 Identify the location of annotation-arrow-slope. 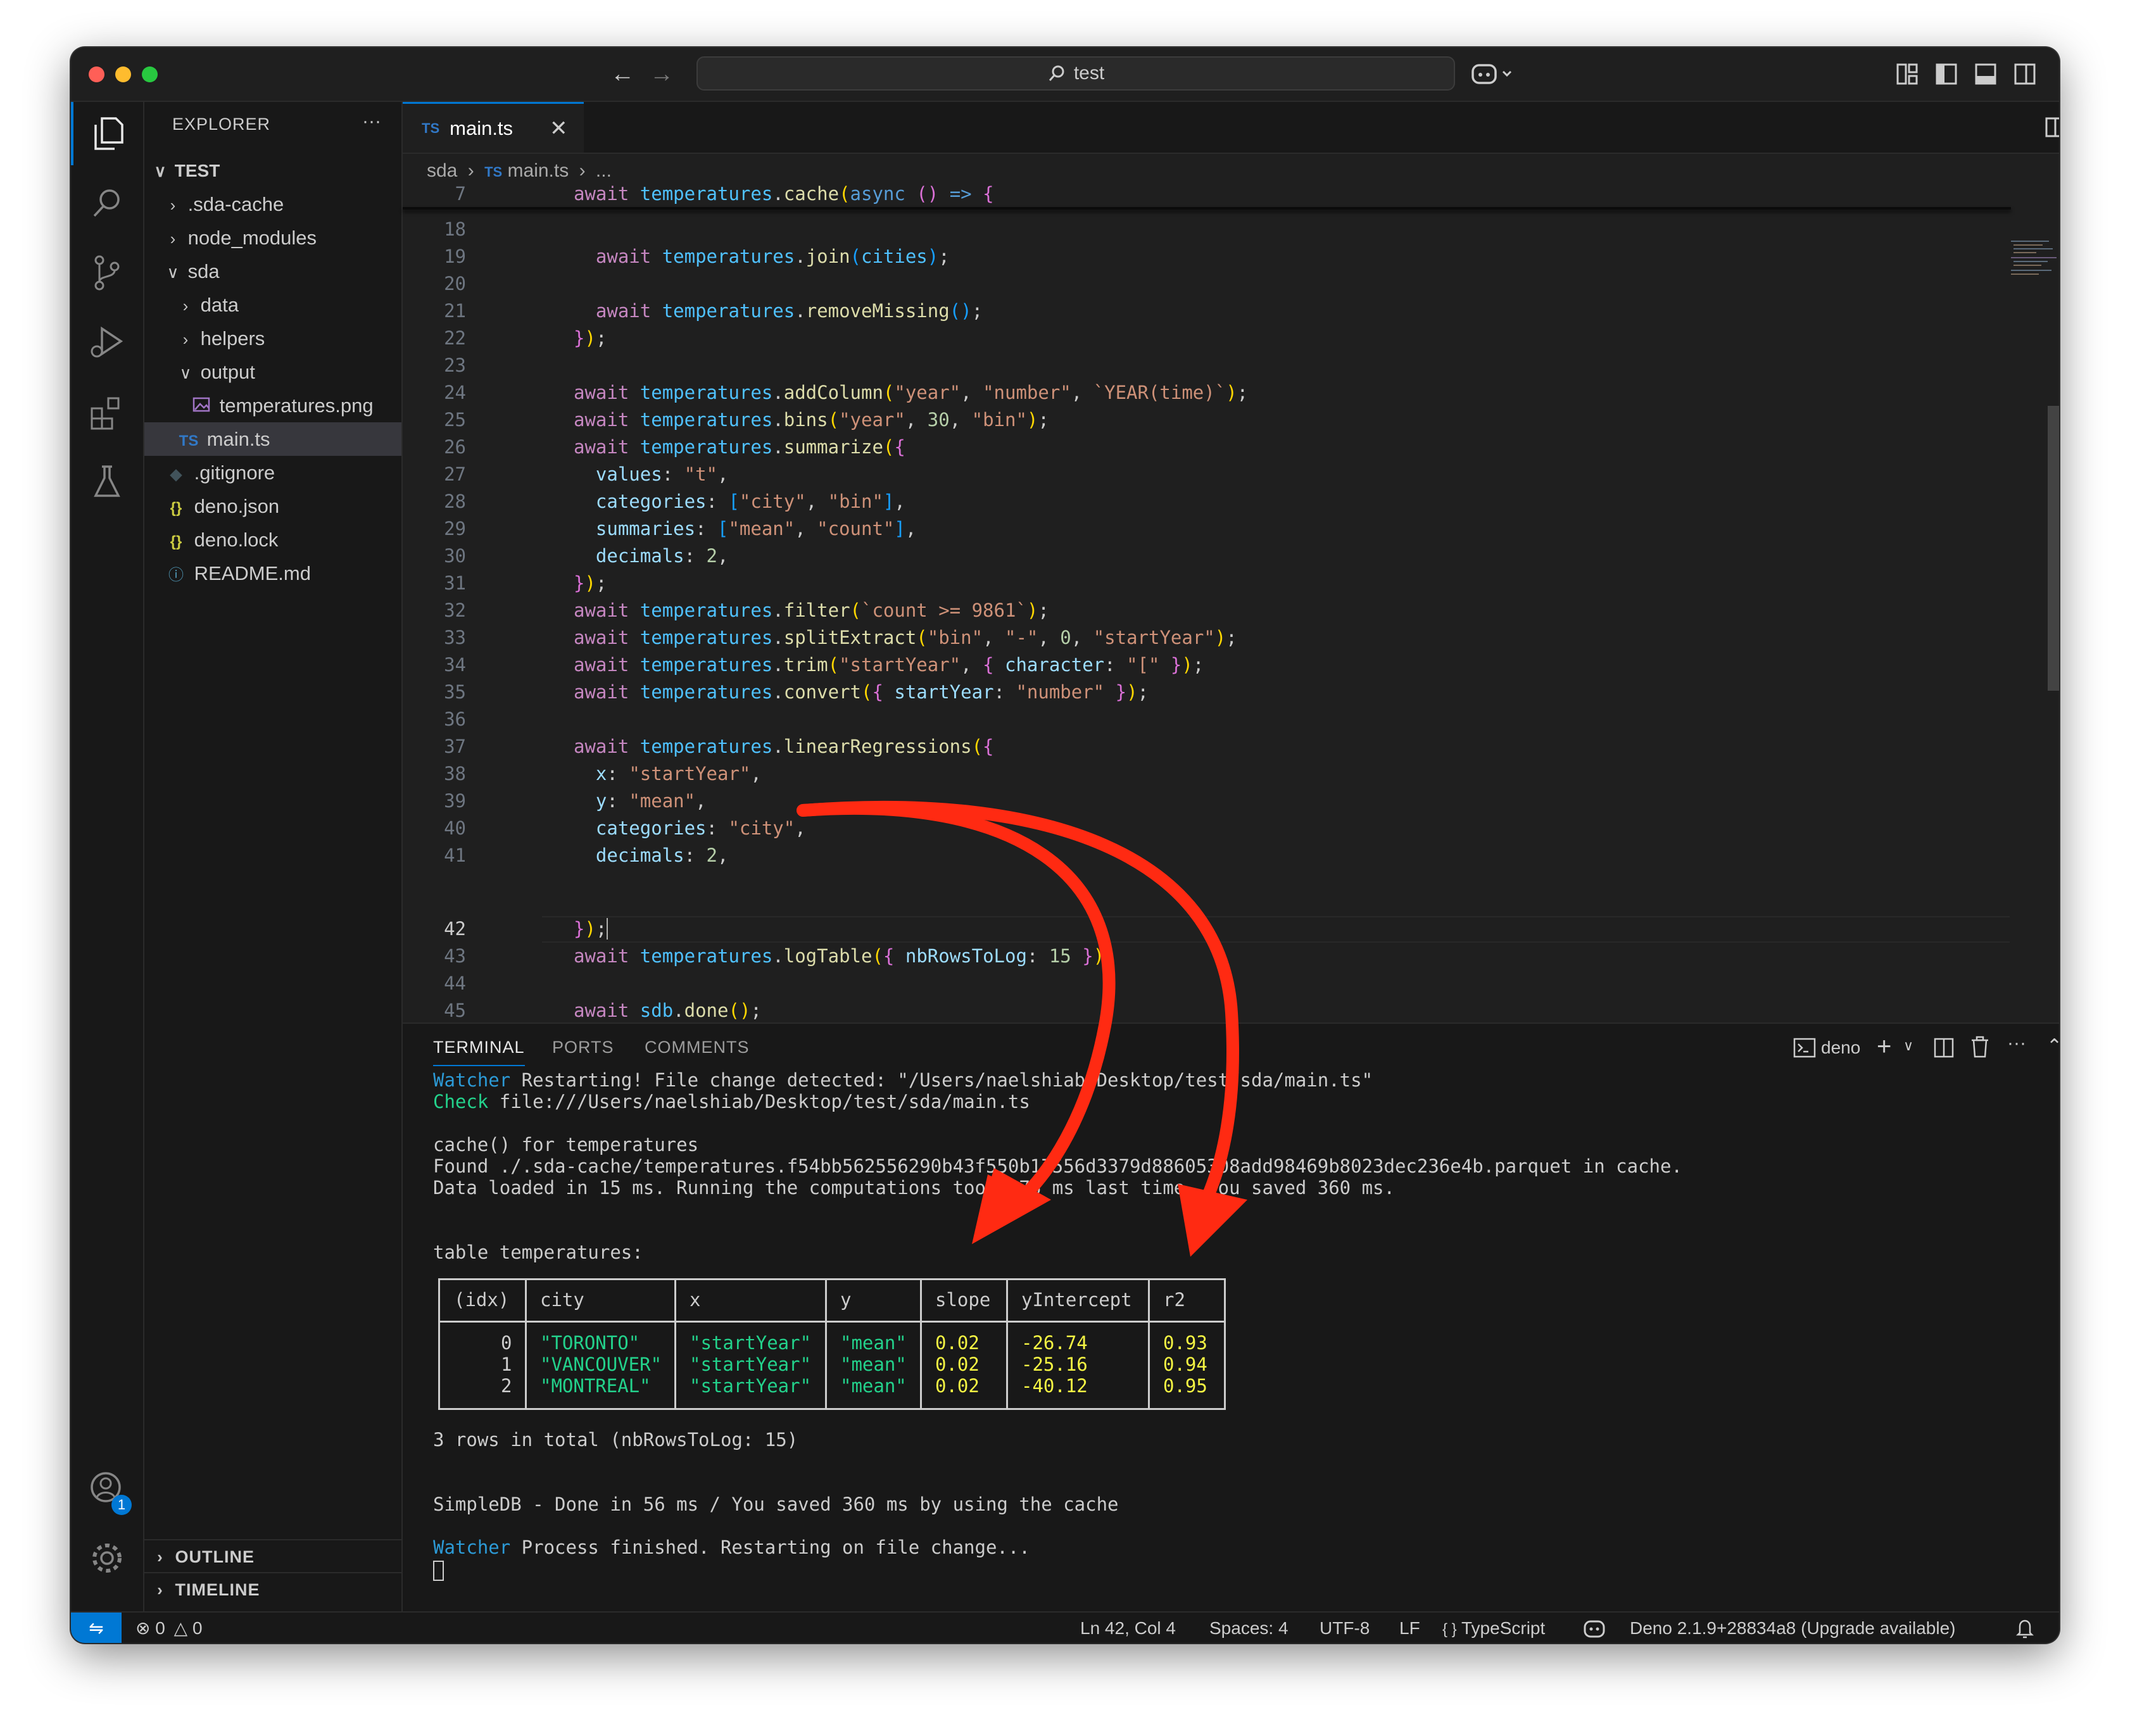
(956, 1010).